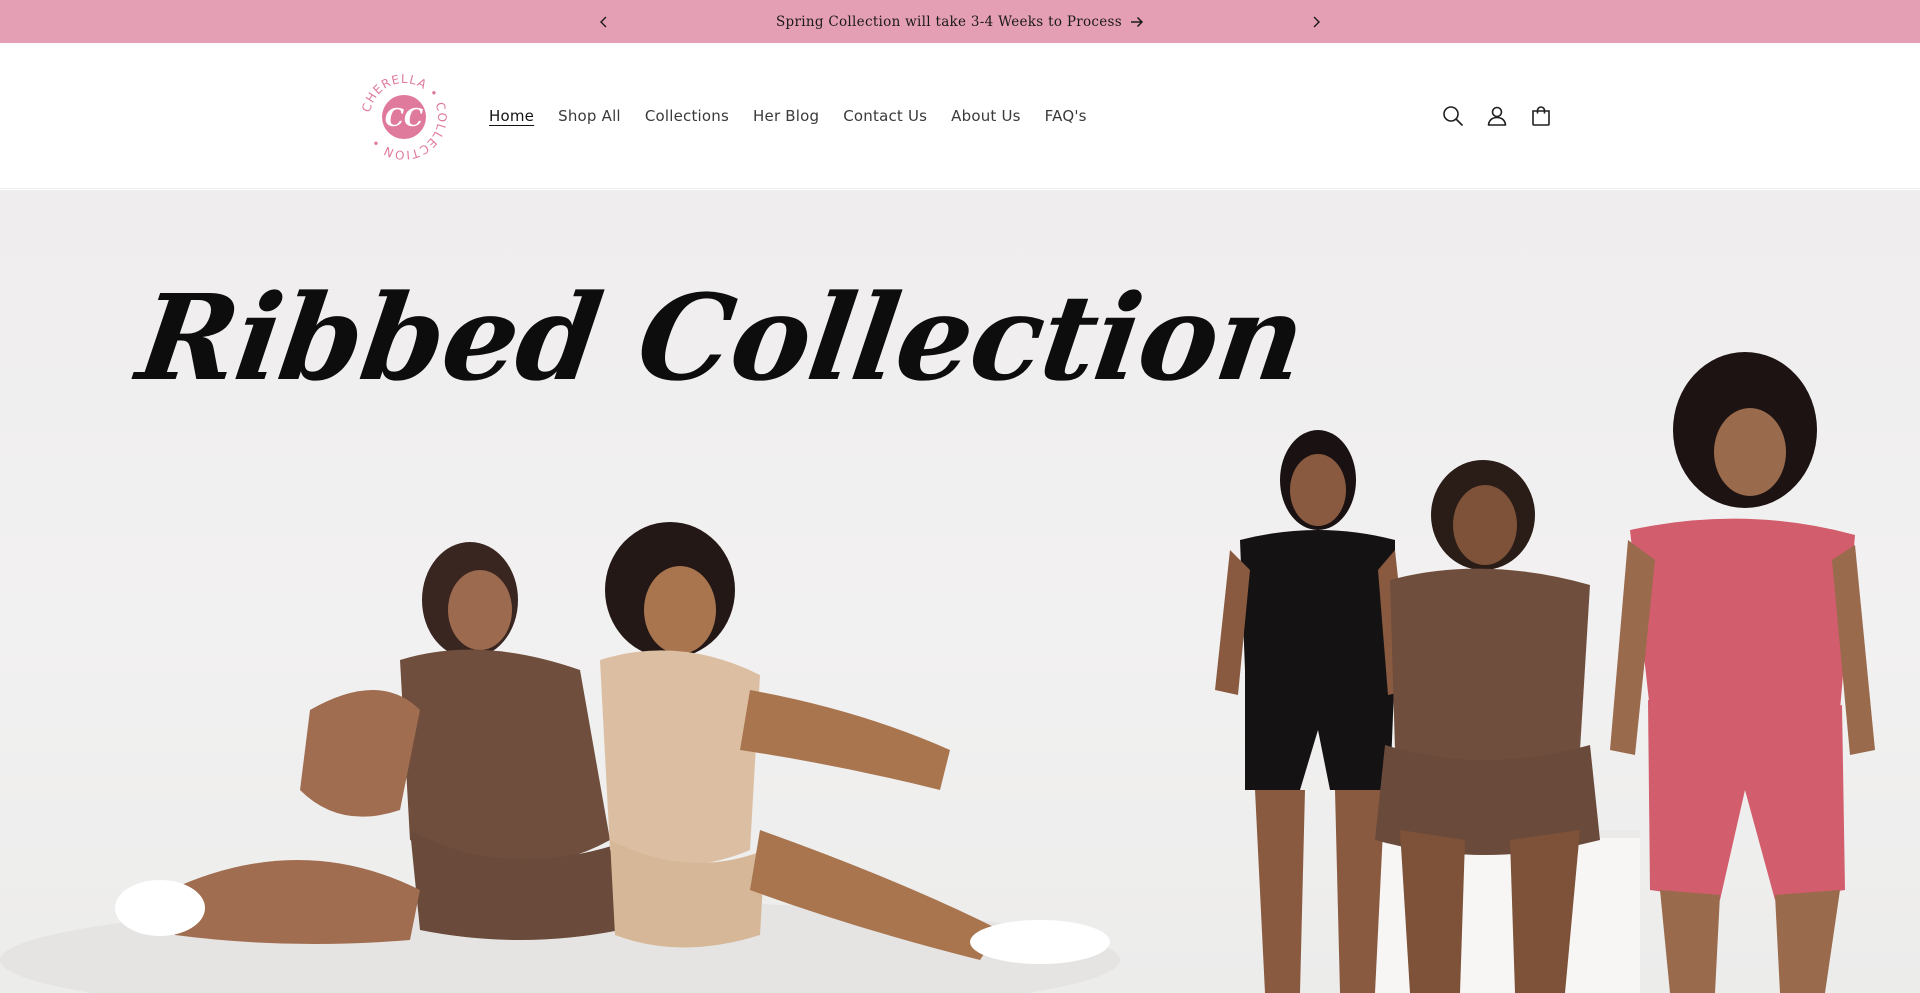 The width and height of the screenshot is (1920, 993). Describe the element at coordinates (1742, 672) in the screenshot. I see `model-standing-pink` at that location.